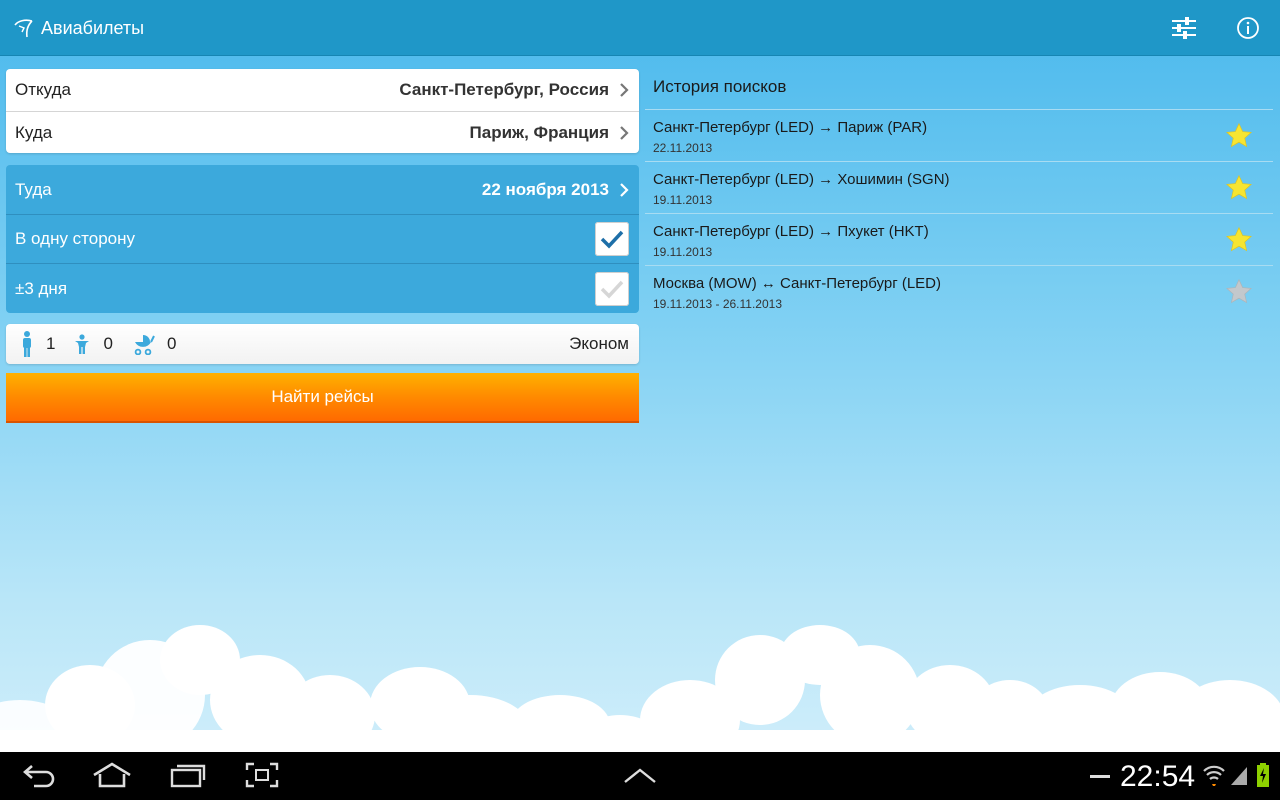 The width and height of the screenshot is (1280, 800). I want to click on history-date: 19.11.2013 - 26.11.2013, so click(717, 304).